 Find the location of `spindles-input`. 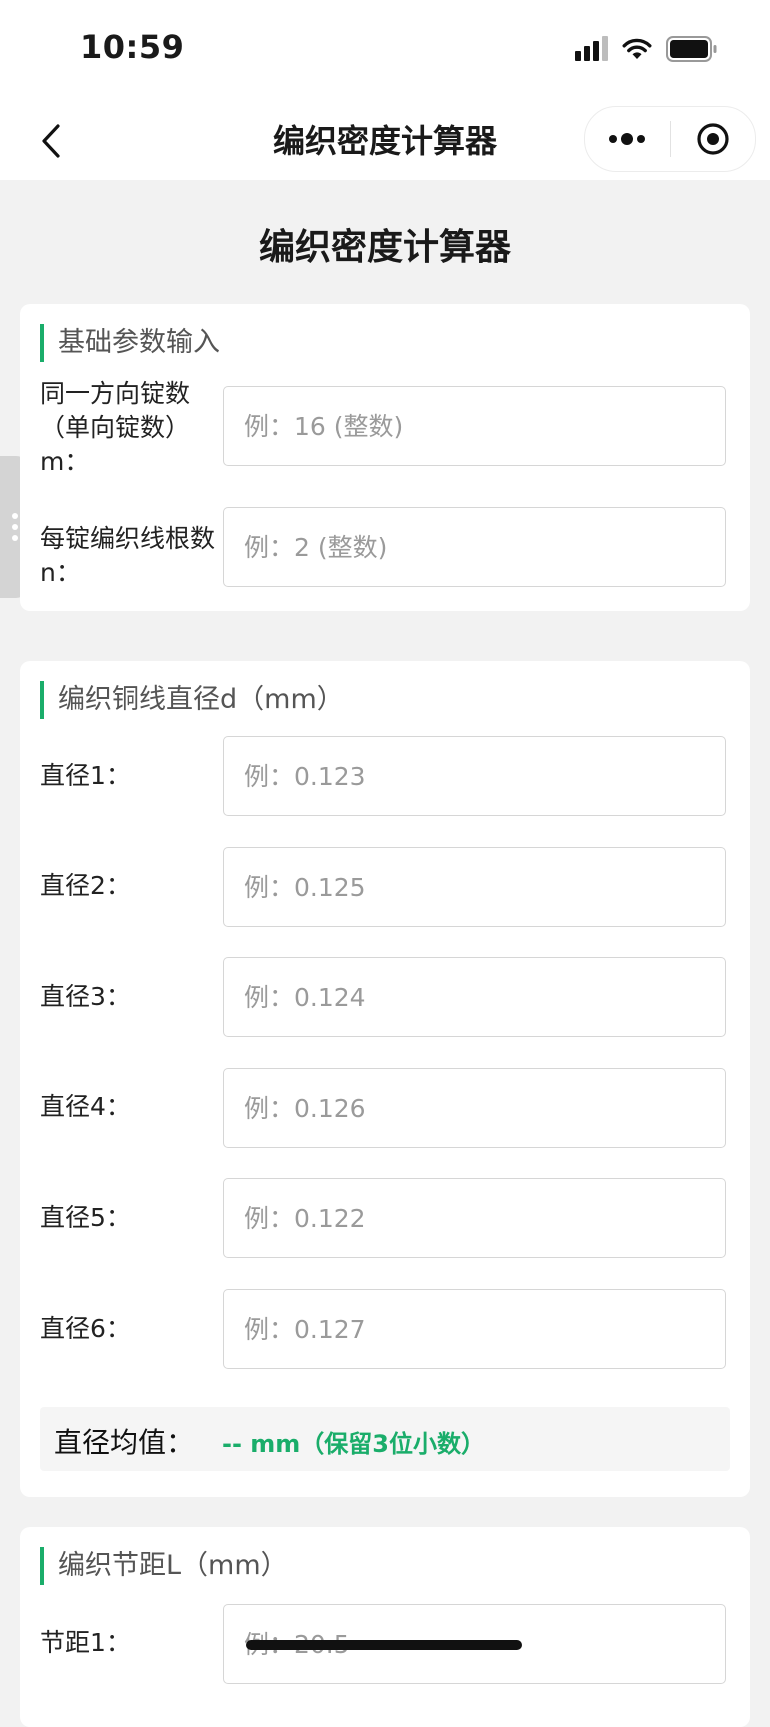

spindles-input is located at coordinates (474, 426).